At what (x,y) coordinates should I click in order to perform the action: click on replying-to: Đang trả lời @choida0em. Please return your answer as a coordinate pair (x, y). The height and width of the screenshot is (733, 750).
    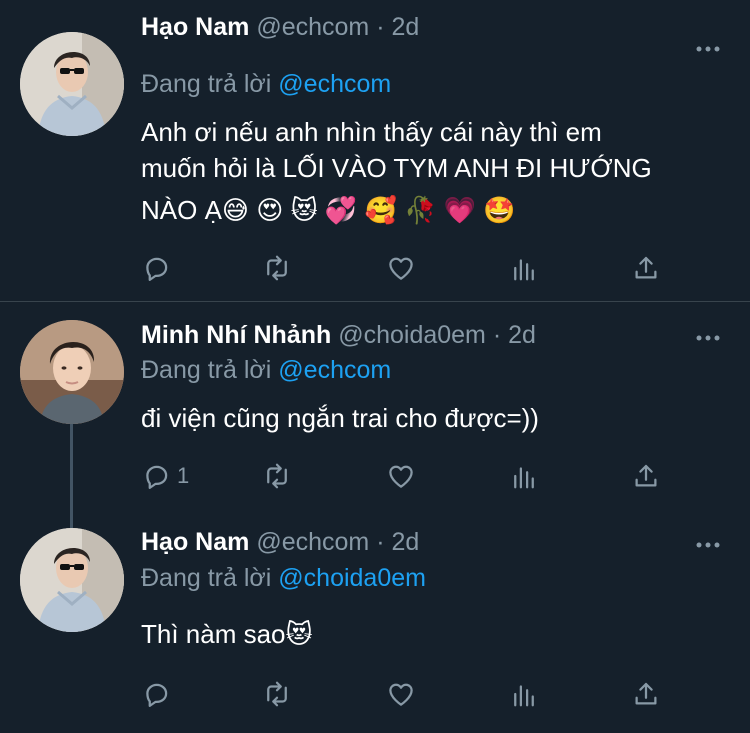
    Looking at the image, I should click on (283, 578).